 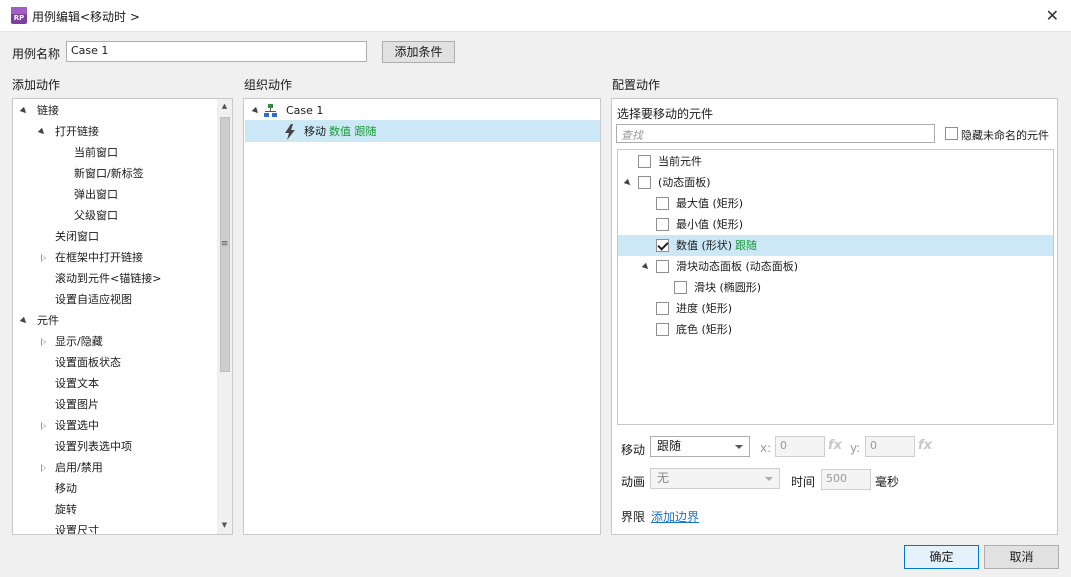 I want to click on cancel-button: 取消, so click(x=1021, y=557).